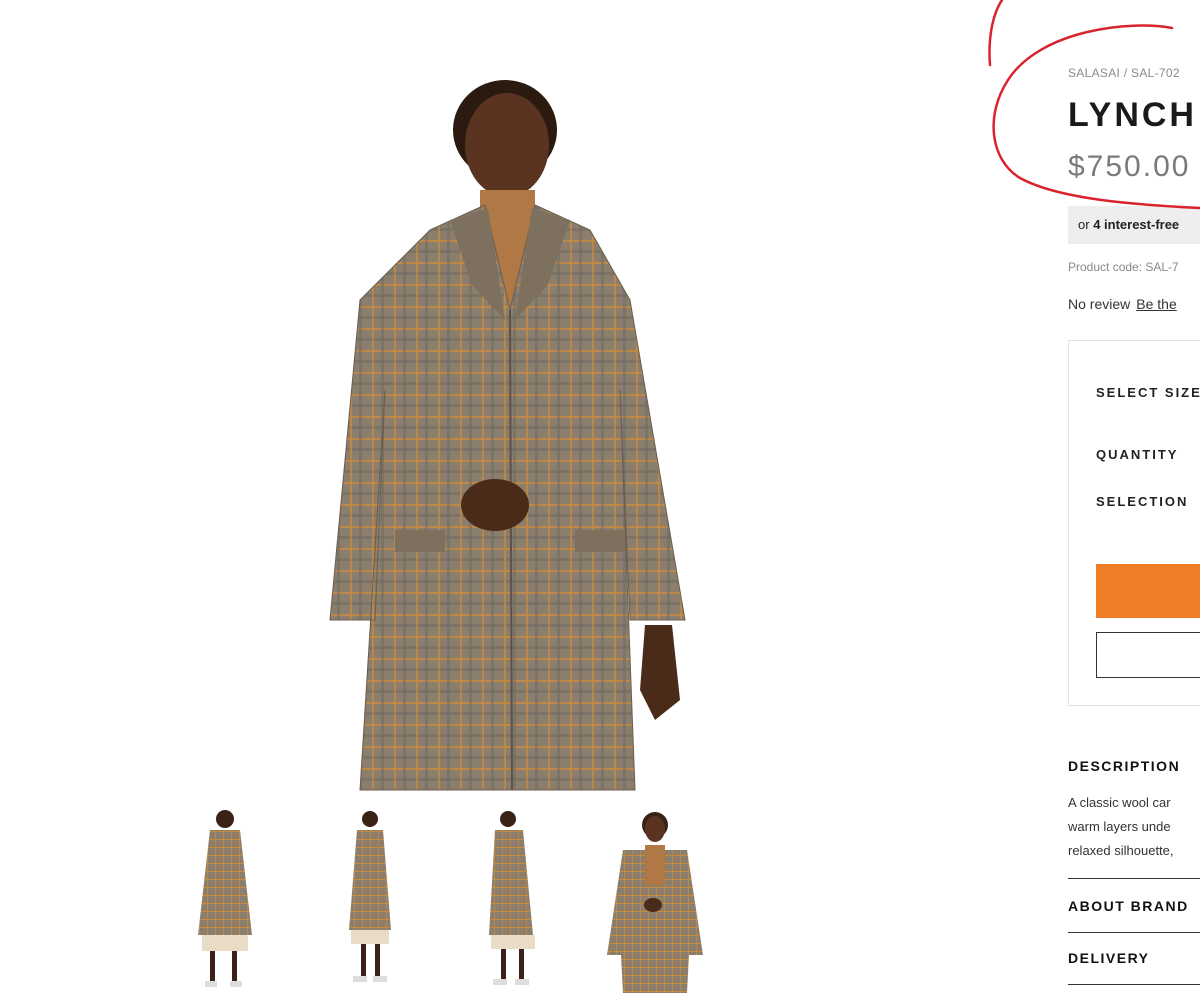 The image size is (1200, 1000). I want to click on reviews-row: No review Be the, so click(1122, 304).